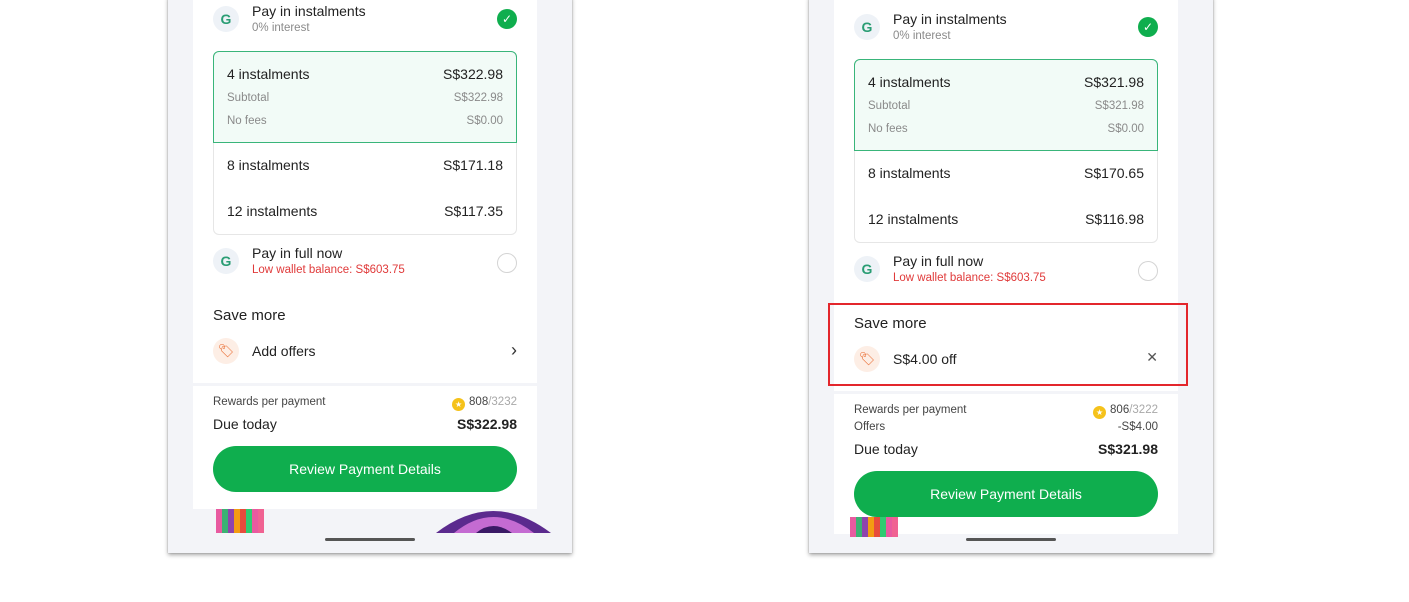 This screenshot has width=1409, height=602. I want to click on save-more-highlight-box, so click(1008, 344).